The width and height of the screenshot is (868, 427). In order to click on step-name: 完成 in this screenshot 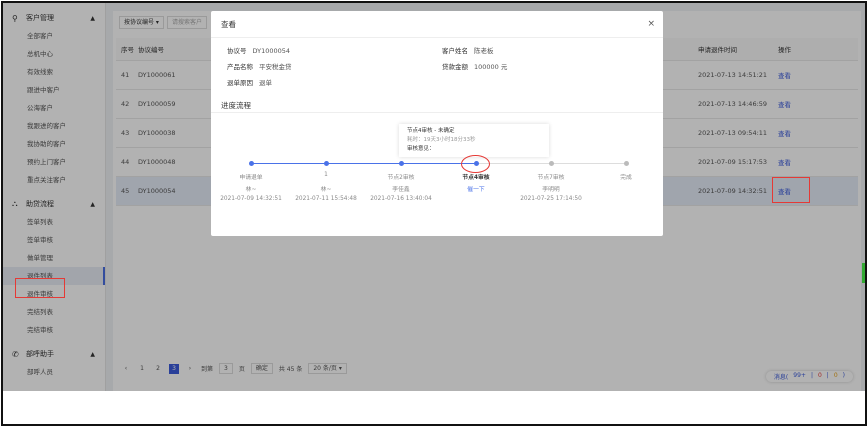, I will do `click(626, 178)`.